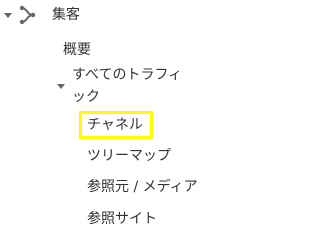  I want to click on expand-caret-icon, so click(61, 86).